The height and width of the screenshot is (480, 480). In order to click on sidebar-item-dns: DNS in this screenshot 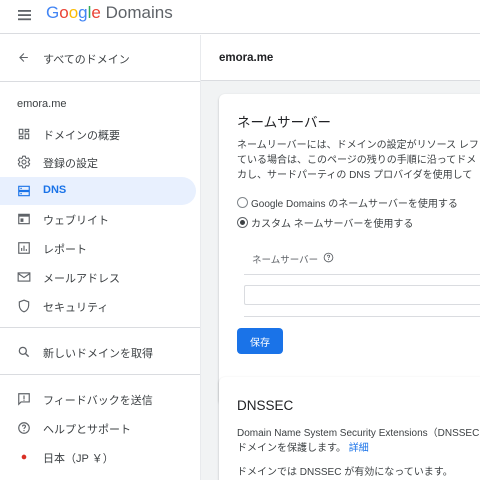, I will do `click(98, 191)`.